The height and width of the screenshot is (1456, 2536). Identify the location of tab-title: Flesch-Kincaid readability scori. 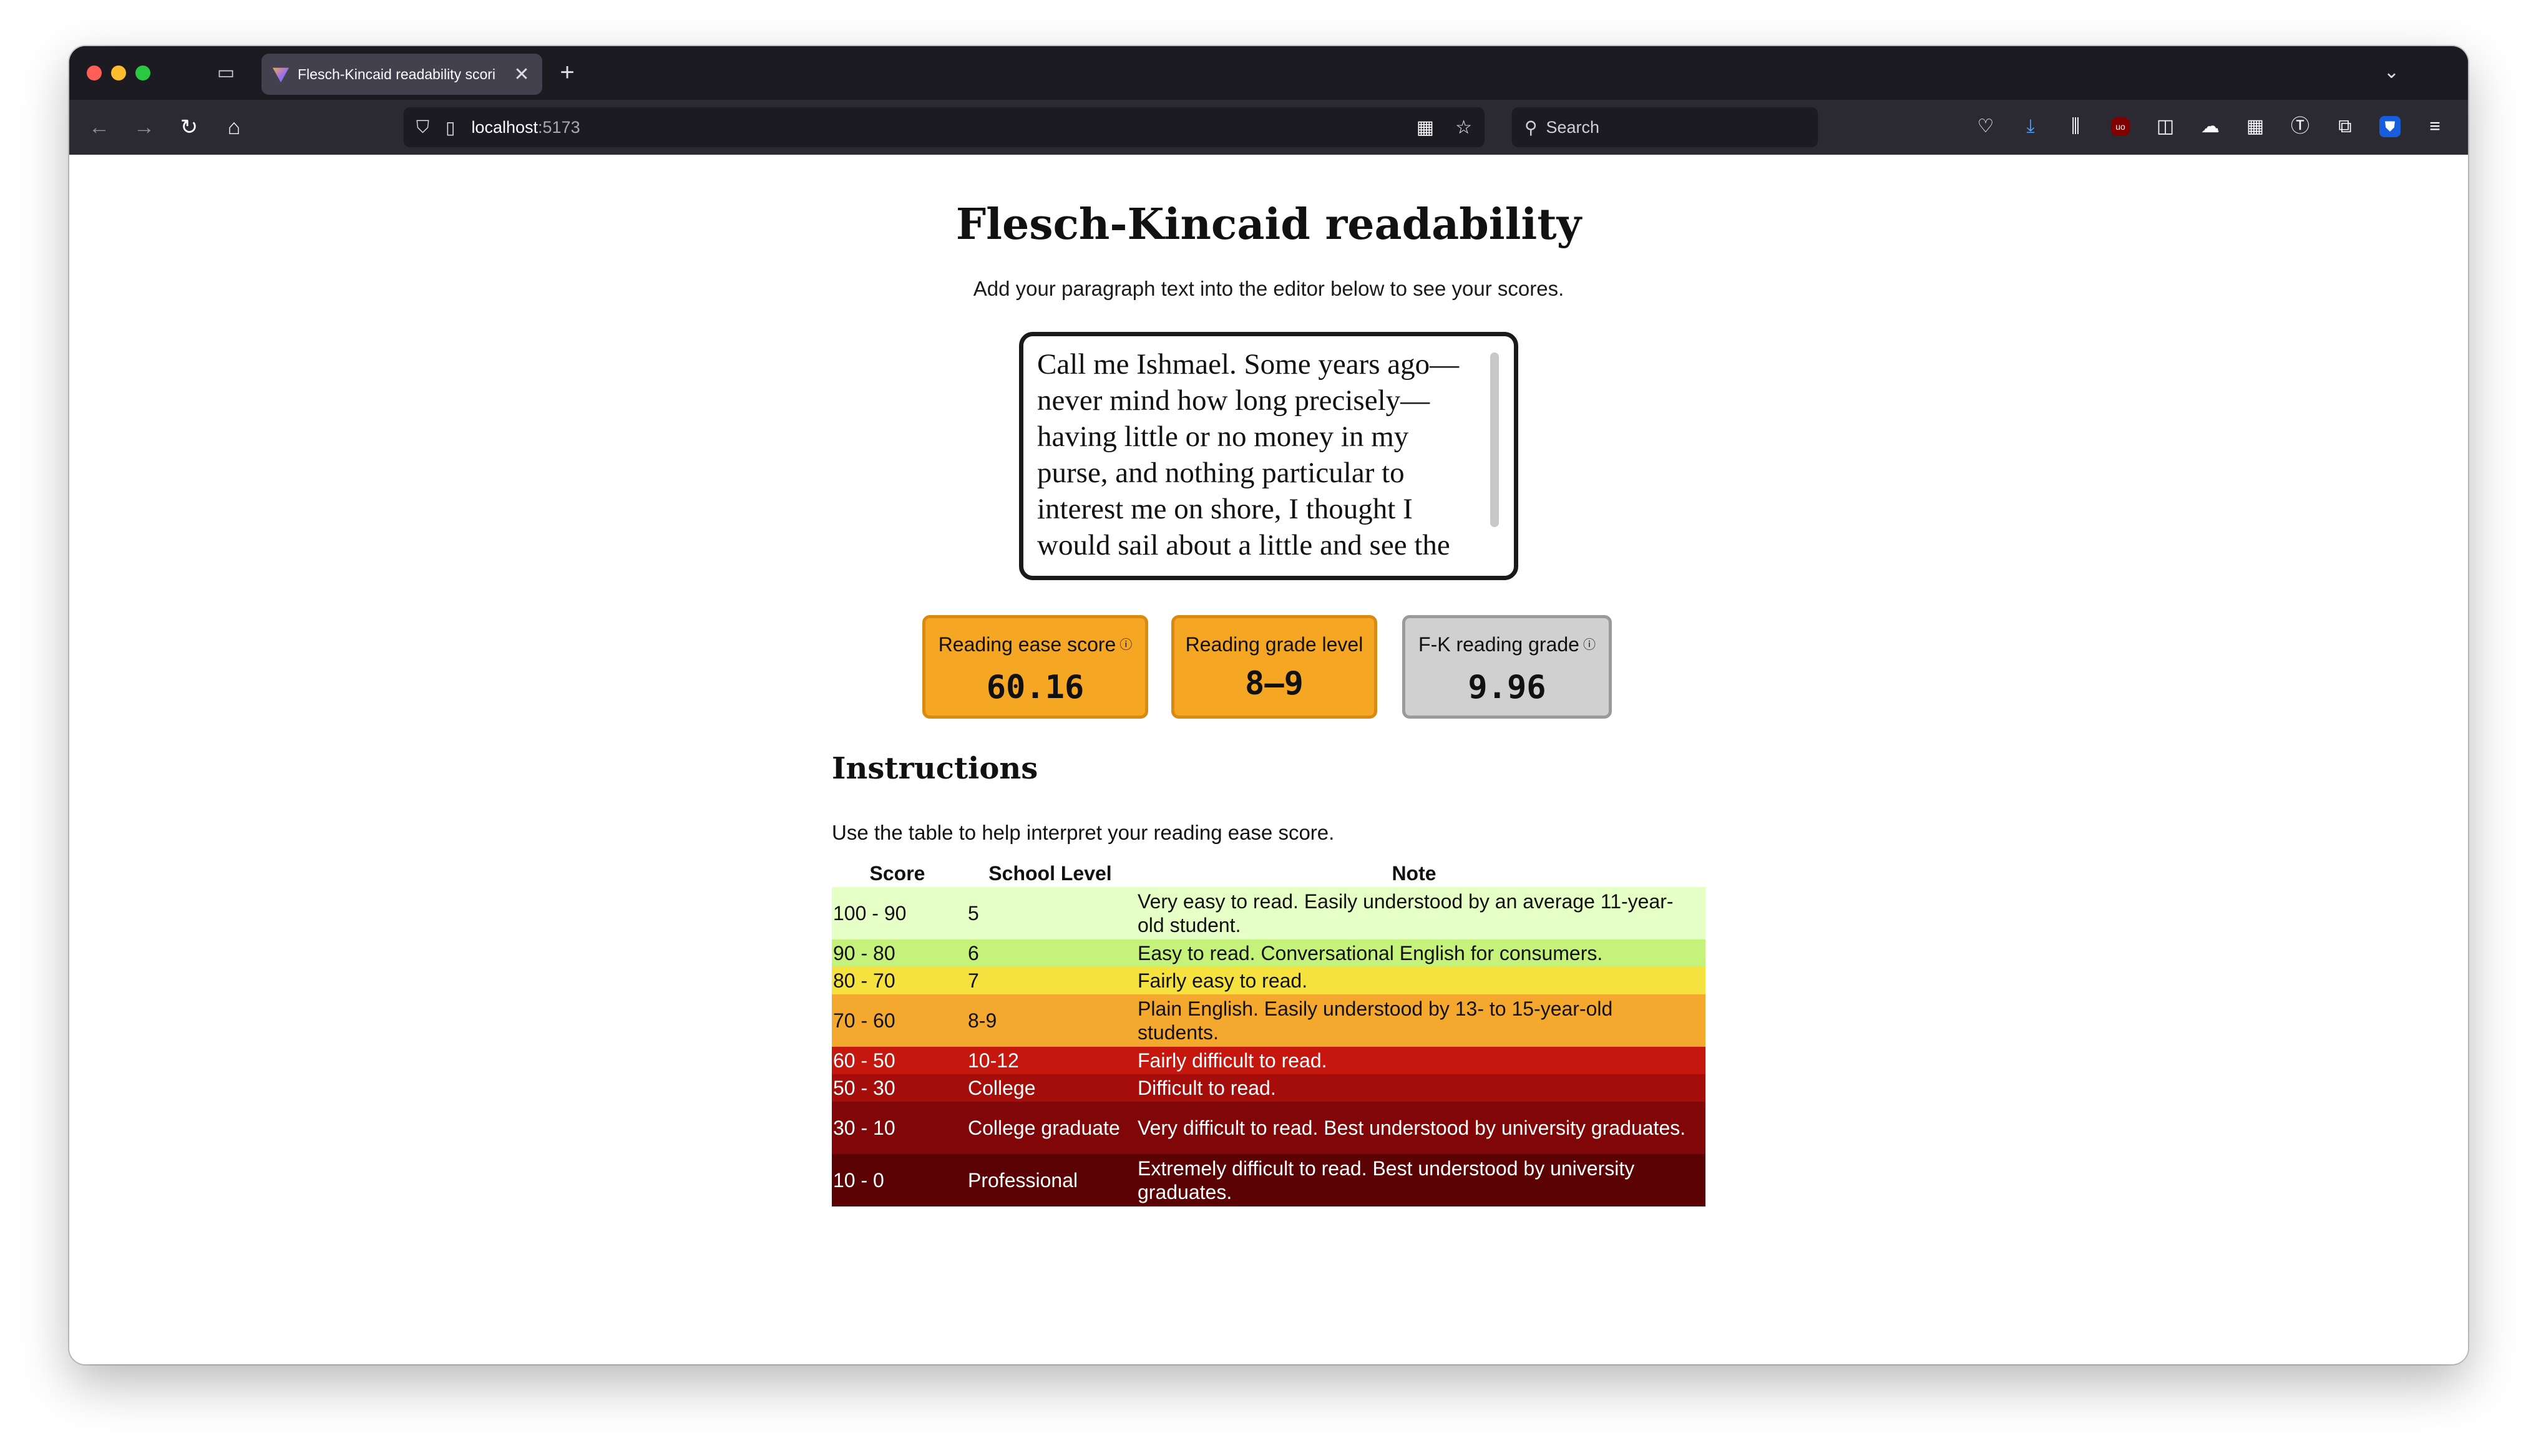
(397, 74).